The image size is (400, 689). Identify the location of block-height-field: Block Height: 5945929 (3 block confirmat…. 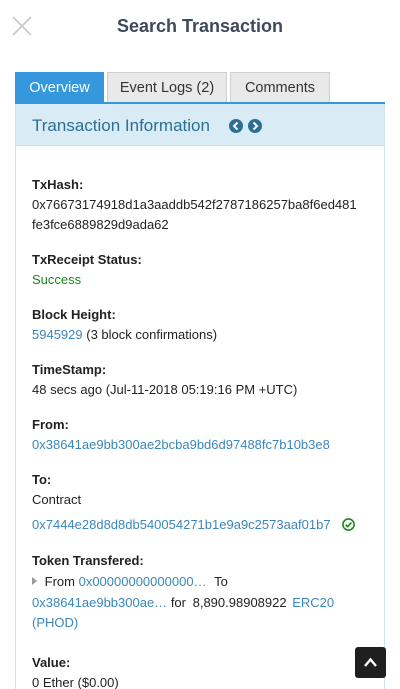
(204, 325).